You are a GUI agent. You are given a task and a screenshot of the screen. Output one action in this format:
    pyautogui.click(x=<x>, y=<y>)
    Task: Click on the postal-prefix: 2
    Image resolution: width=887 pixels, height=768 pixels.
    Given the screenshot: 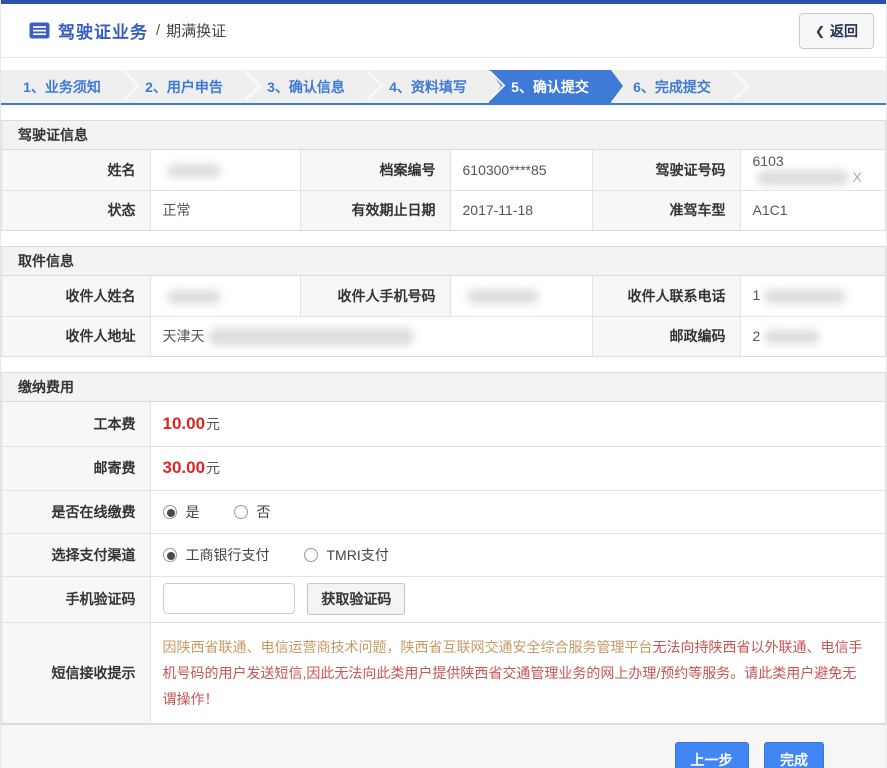 What is the action you would take?
    pyautogui.click(x=756, y=336)
    